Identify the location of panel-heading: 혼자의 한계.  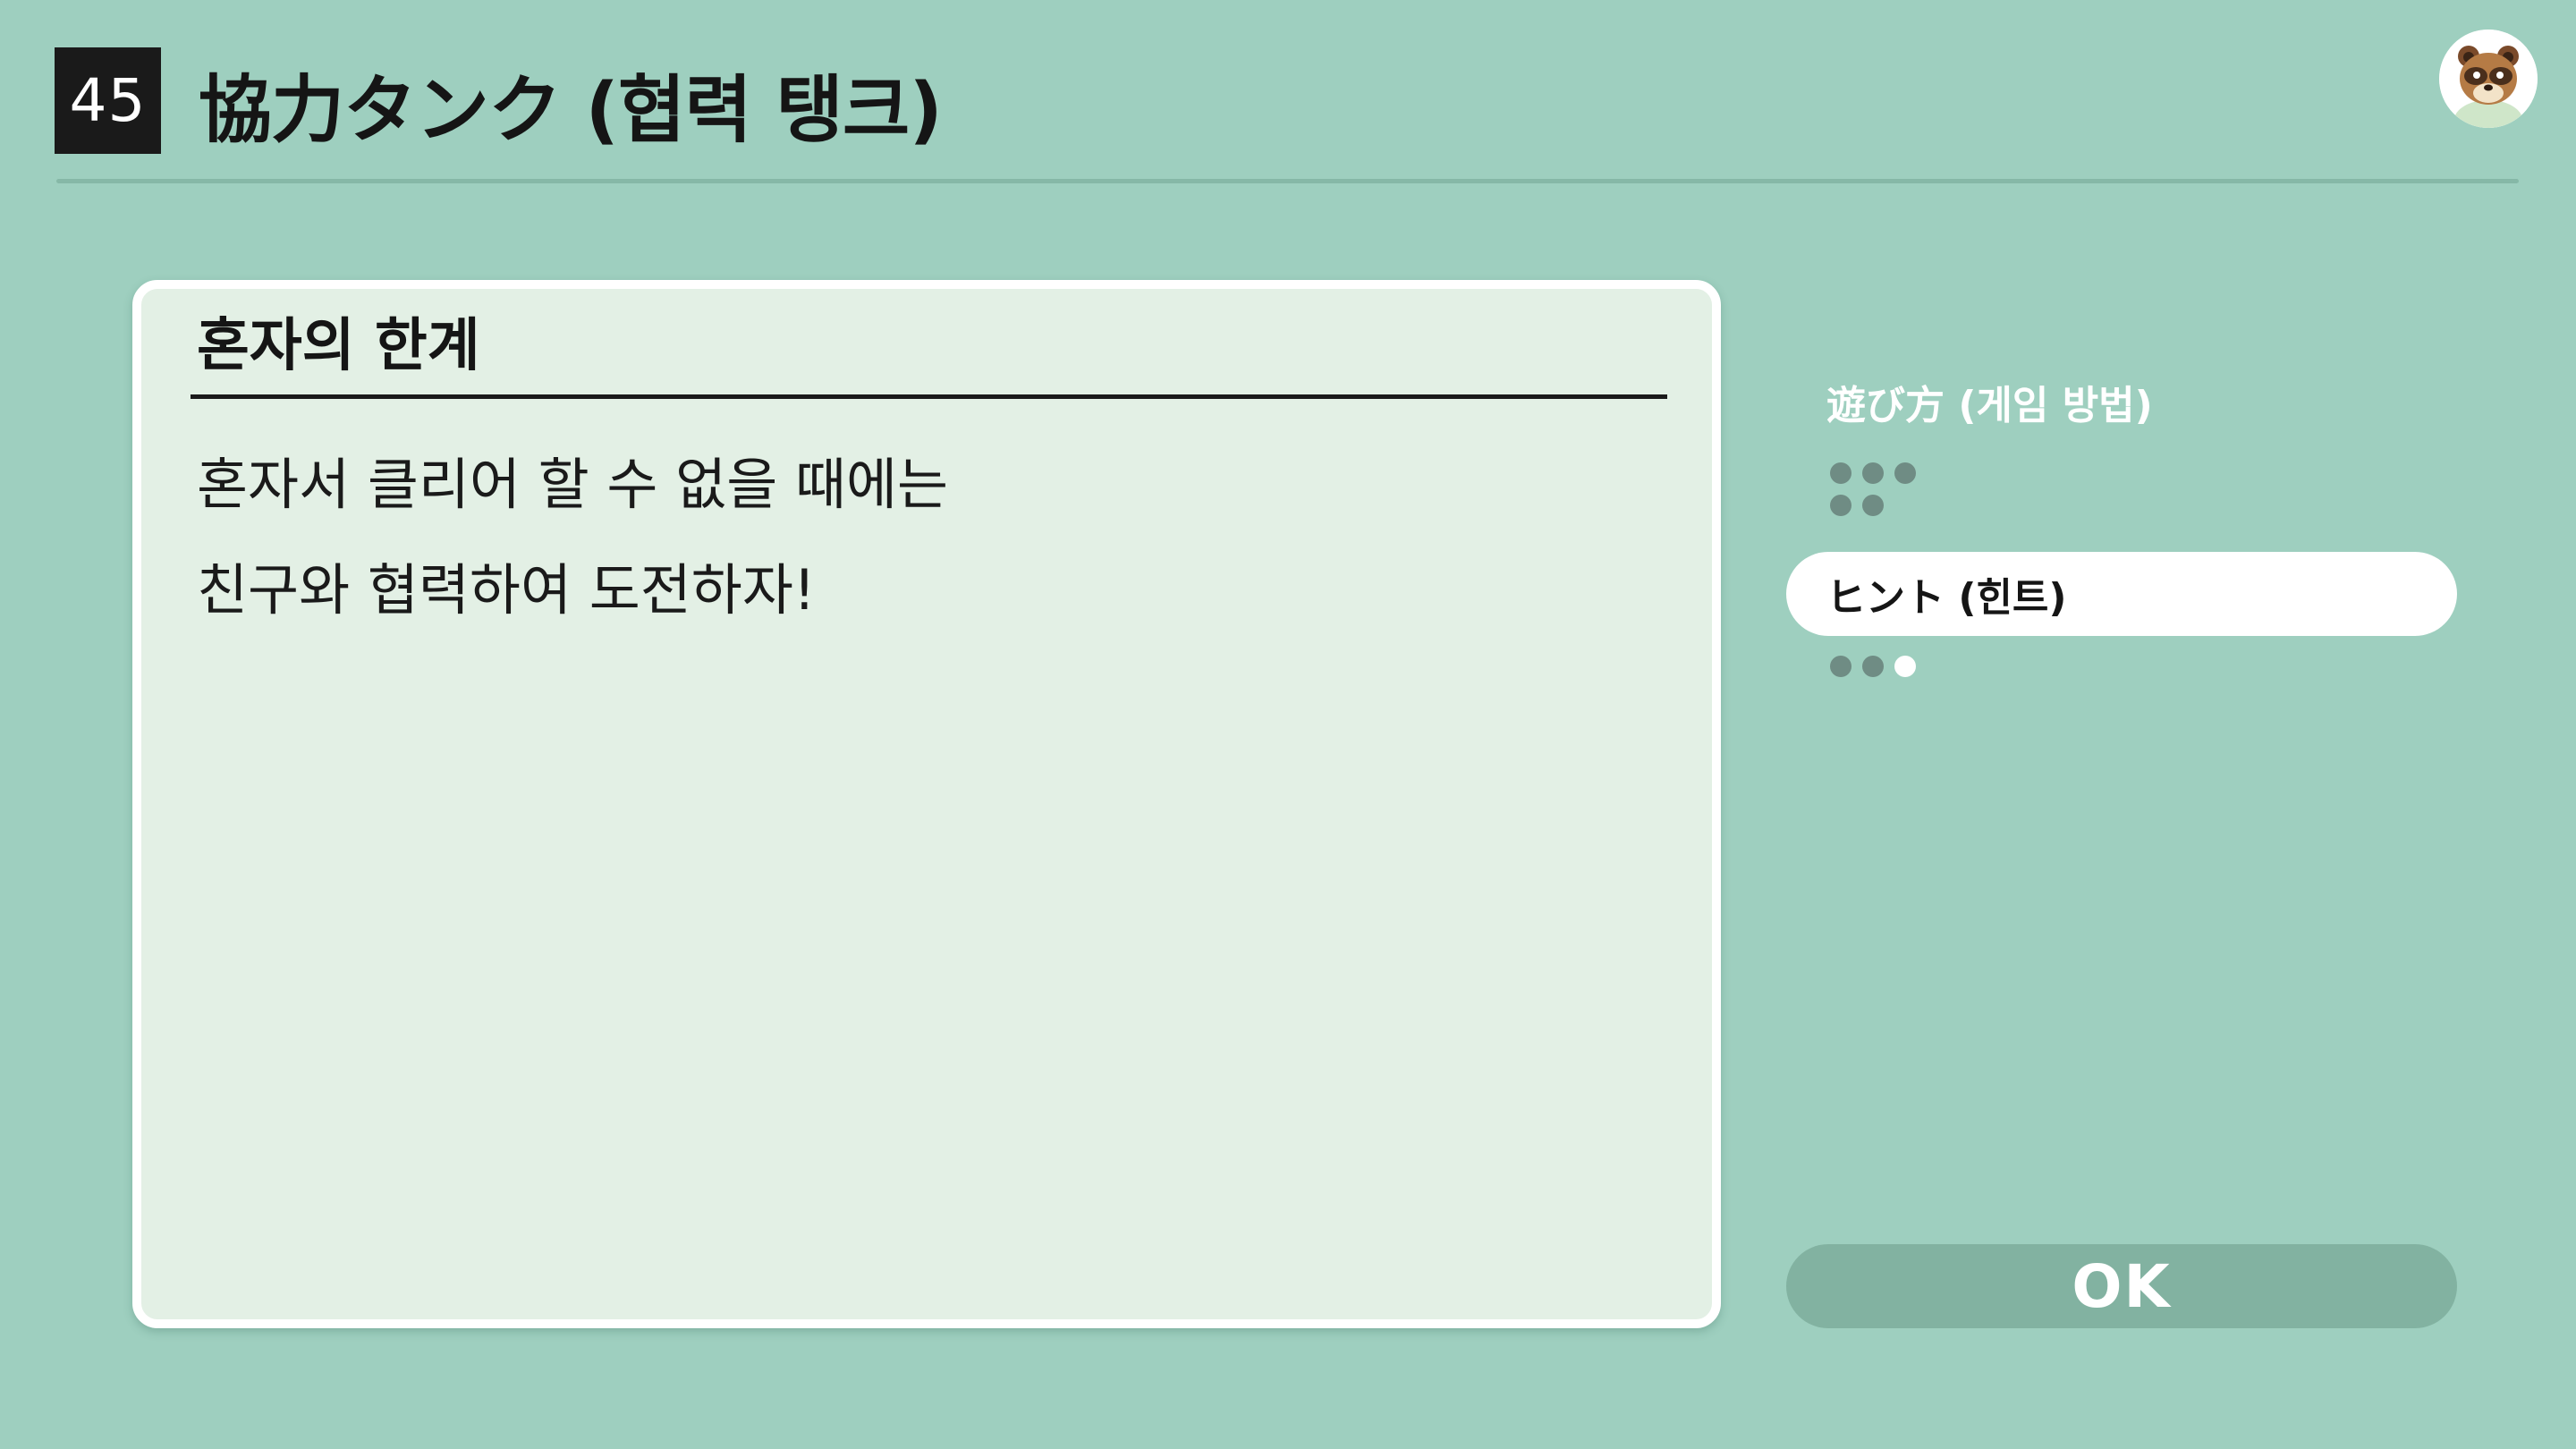
(338, 346).